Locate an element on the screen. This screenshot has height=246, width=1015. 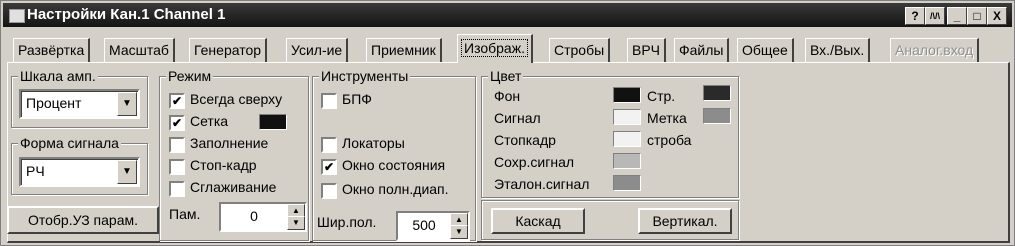
memory-spinner: 0 ▲ ▼ is located at coordinates (263, 217).